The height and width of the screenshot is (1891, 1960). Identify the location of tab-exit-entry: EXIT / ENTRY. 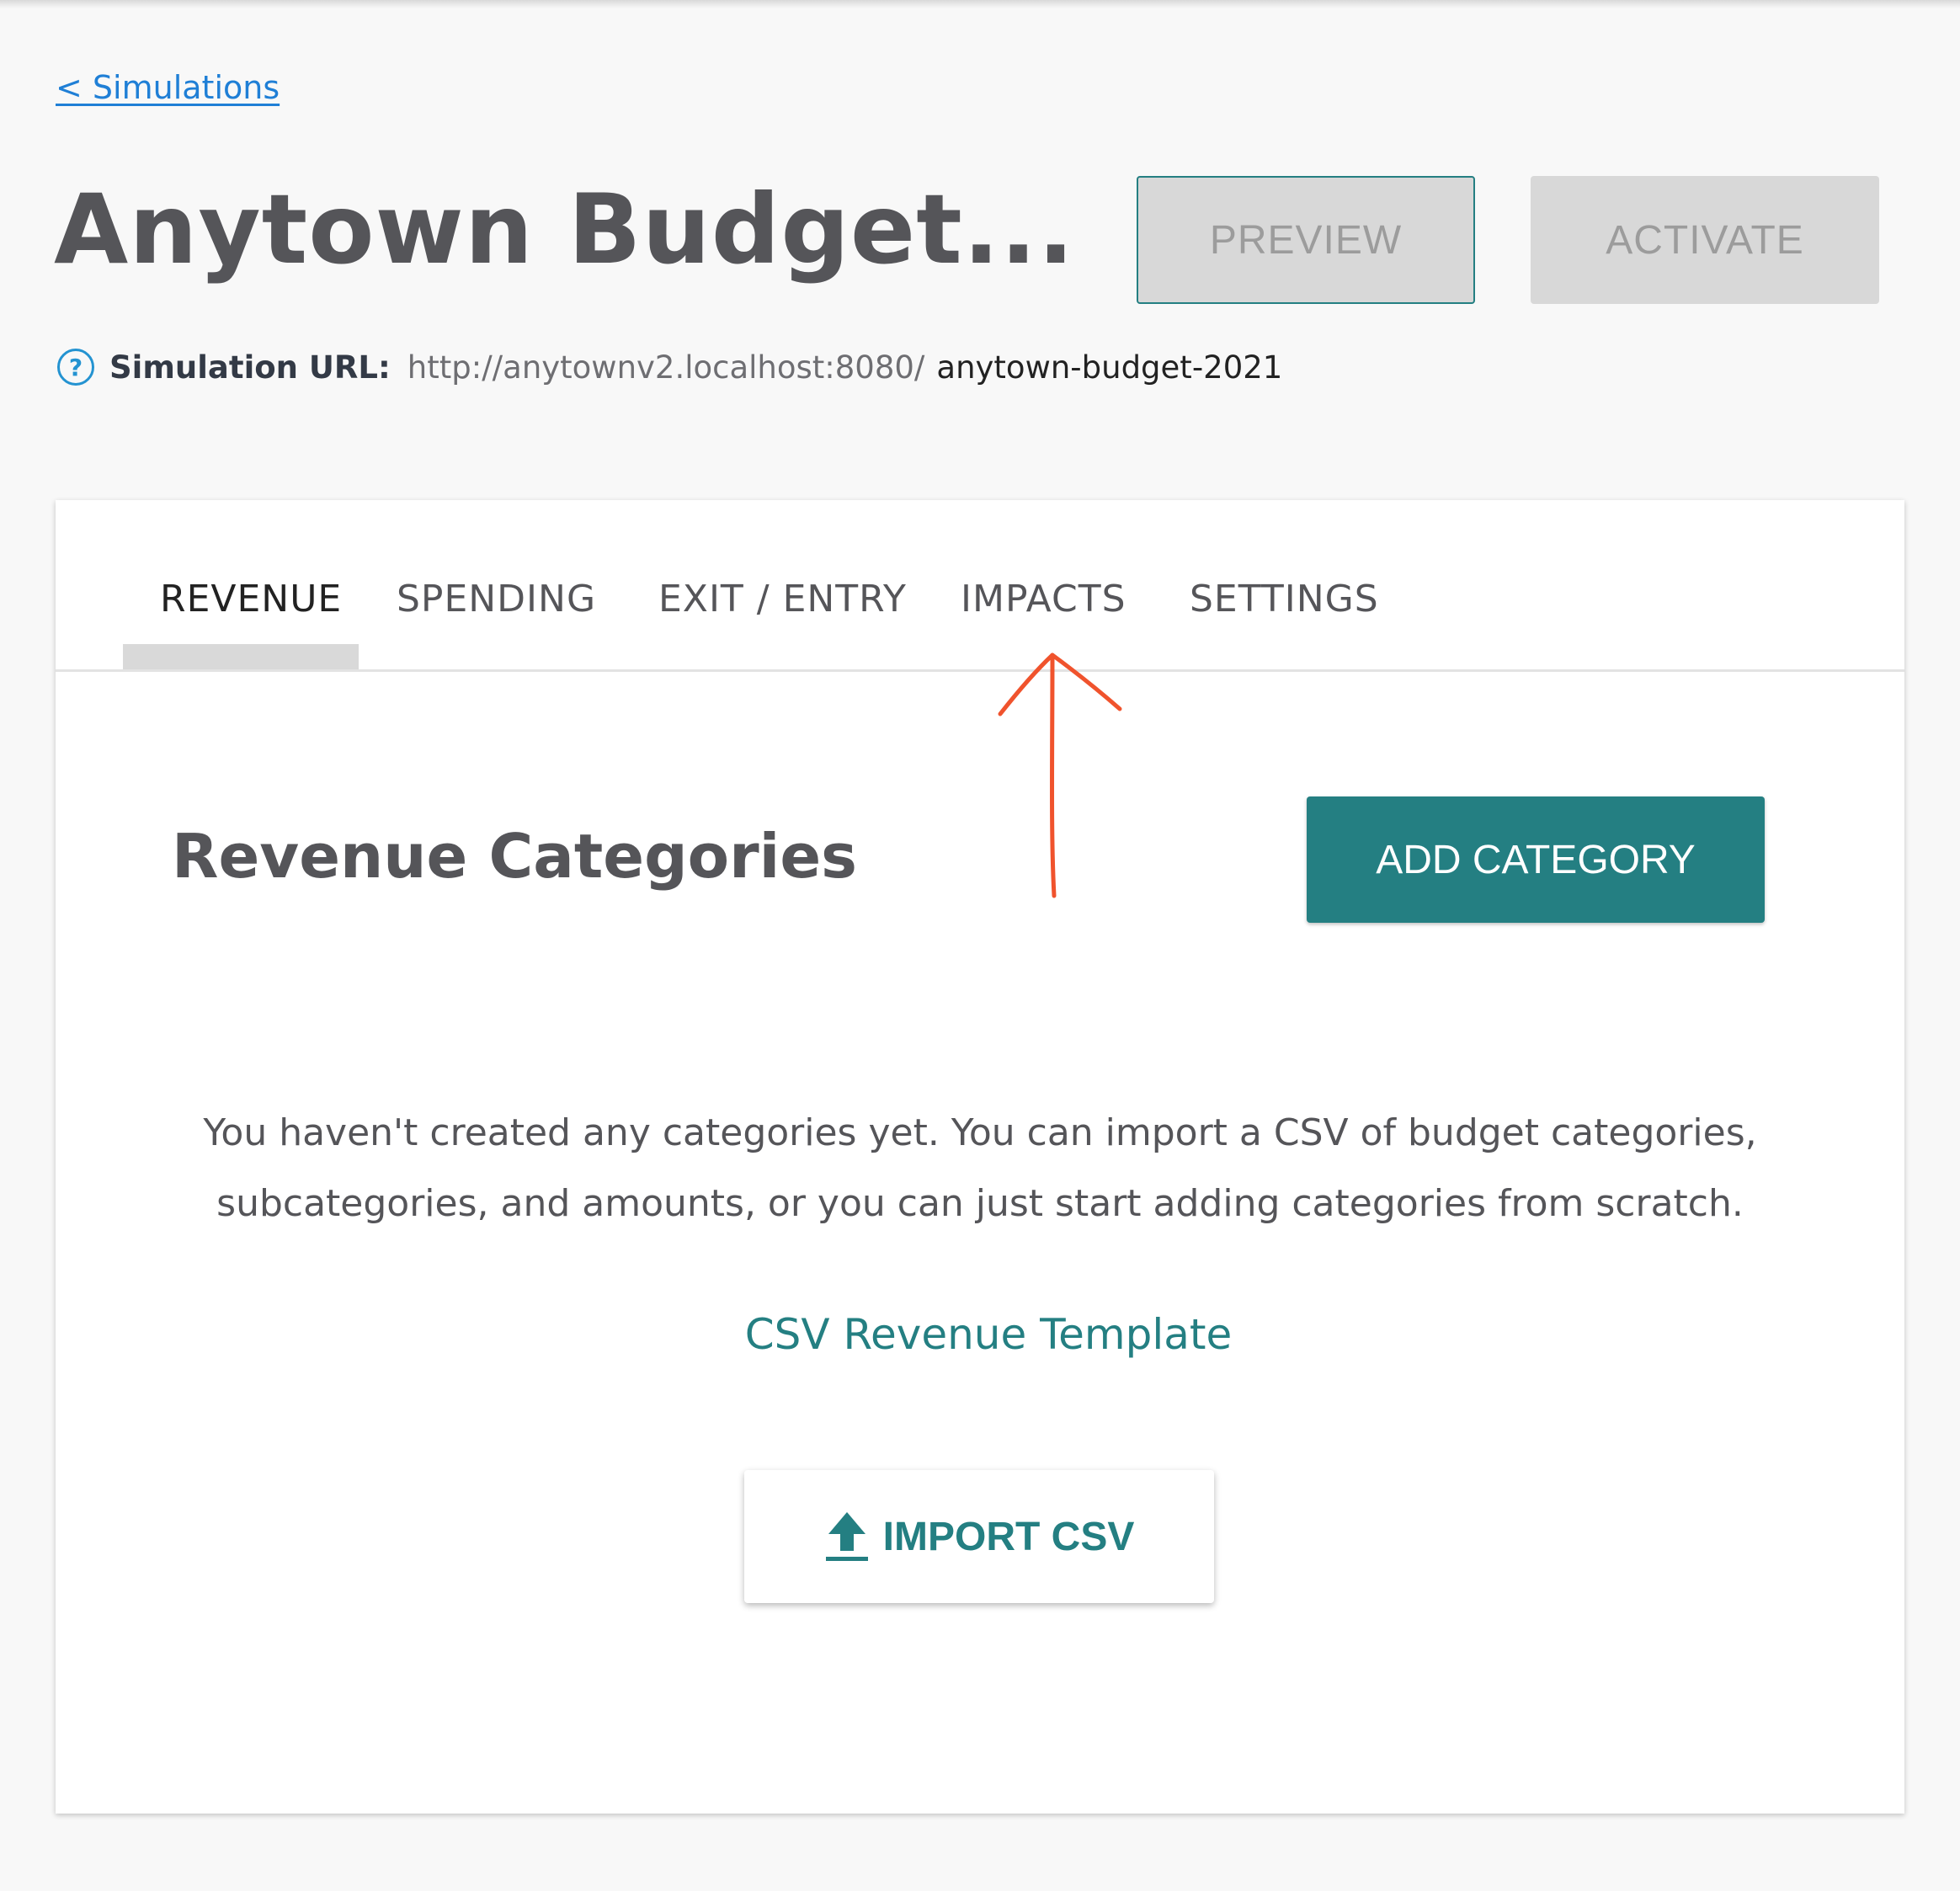
(782, 599).